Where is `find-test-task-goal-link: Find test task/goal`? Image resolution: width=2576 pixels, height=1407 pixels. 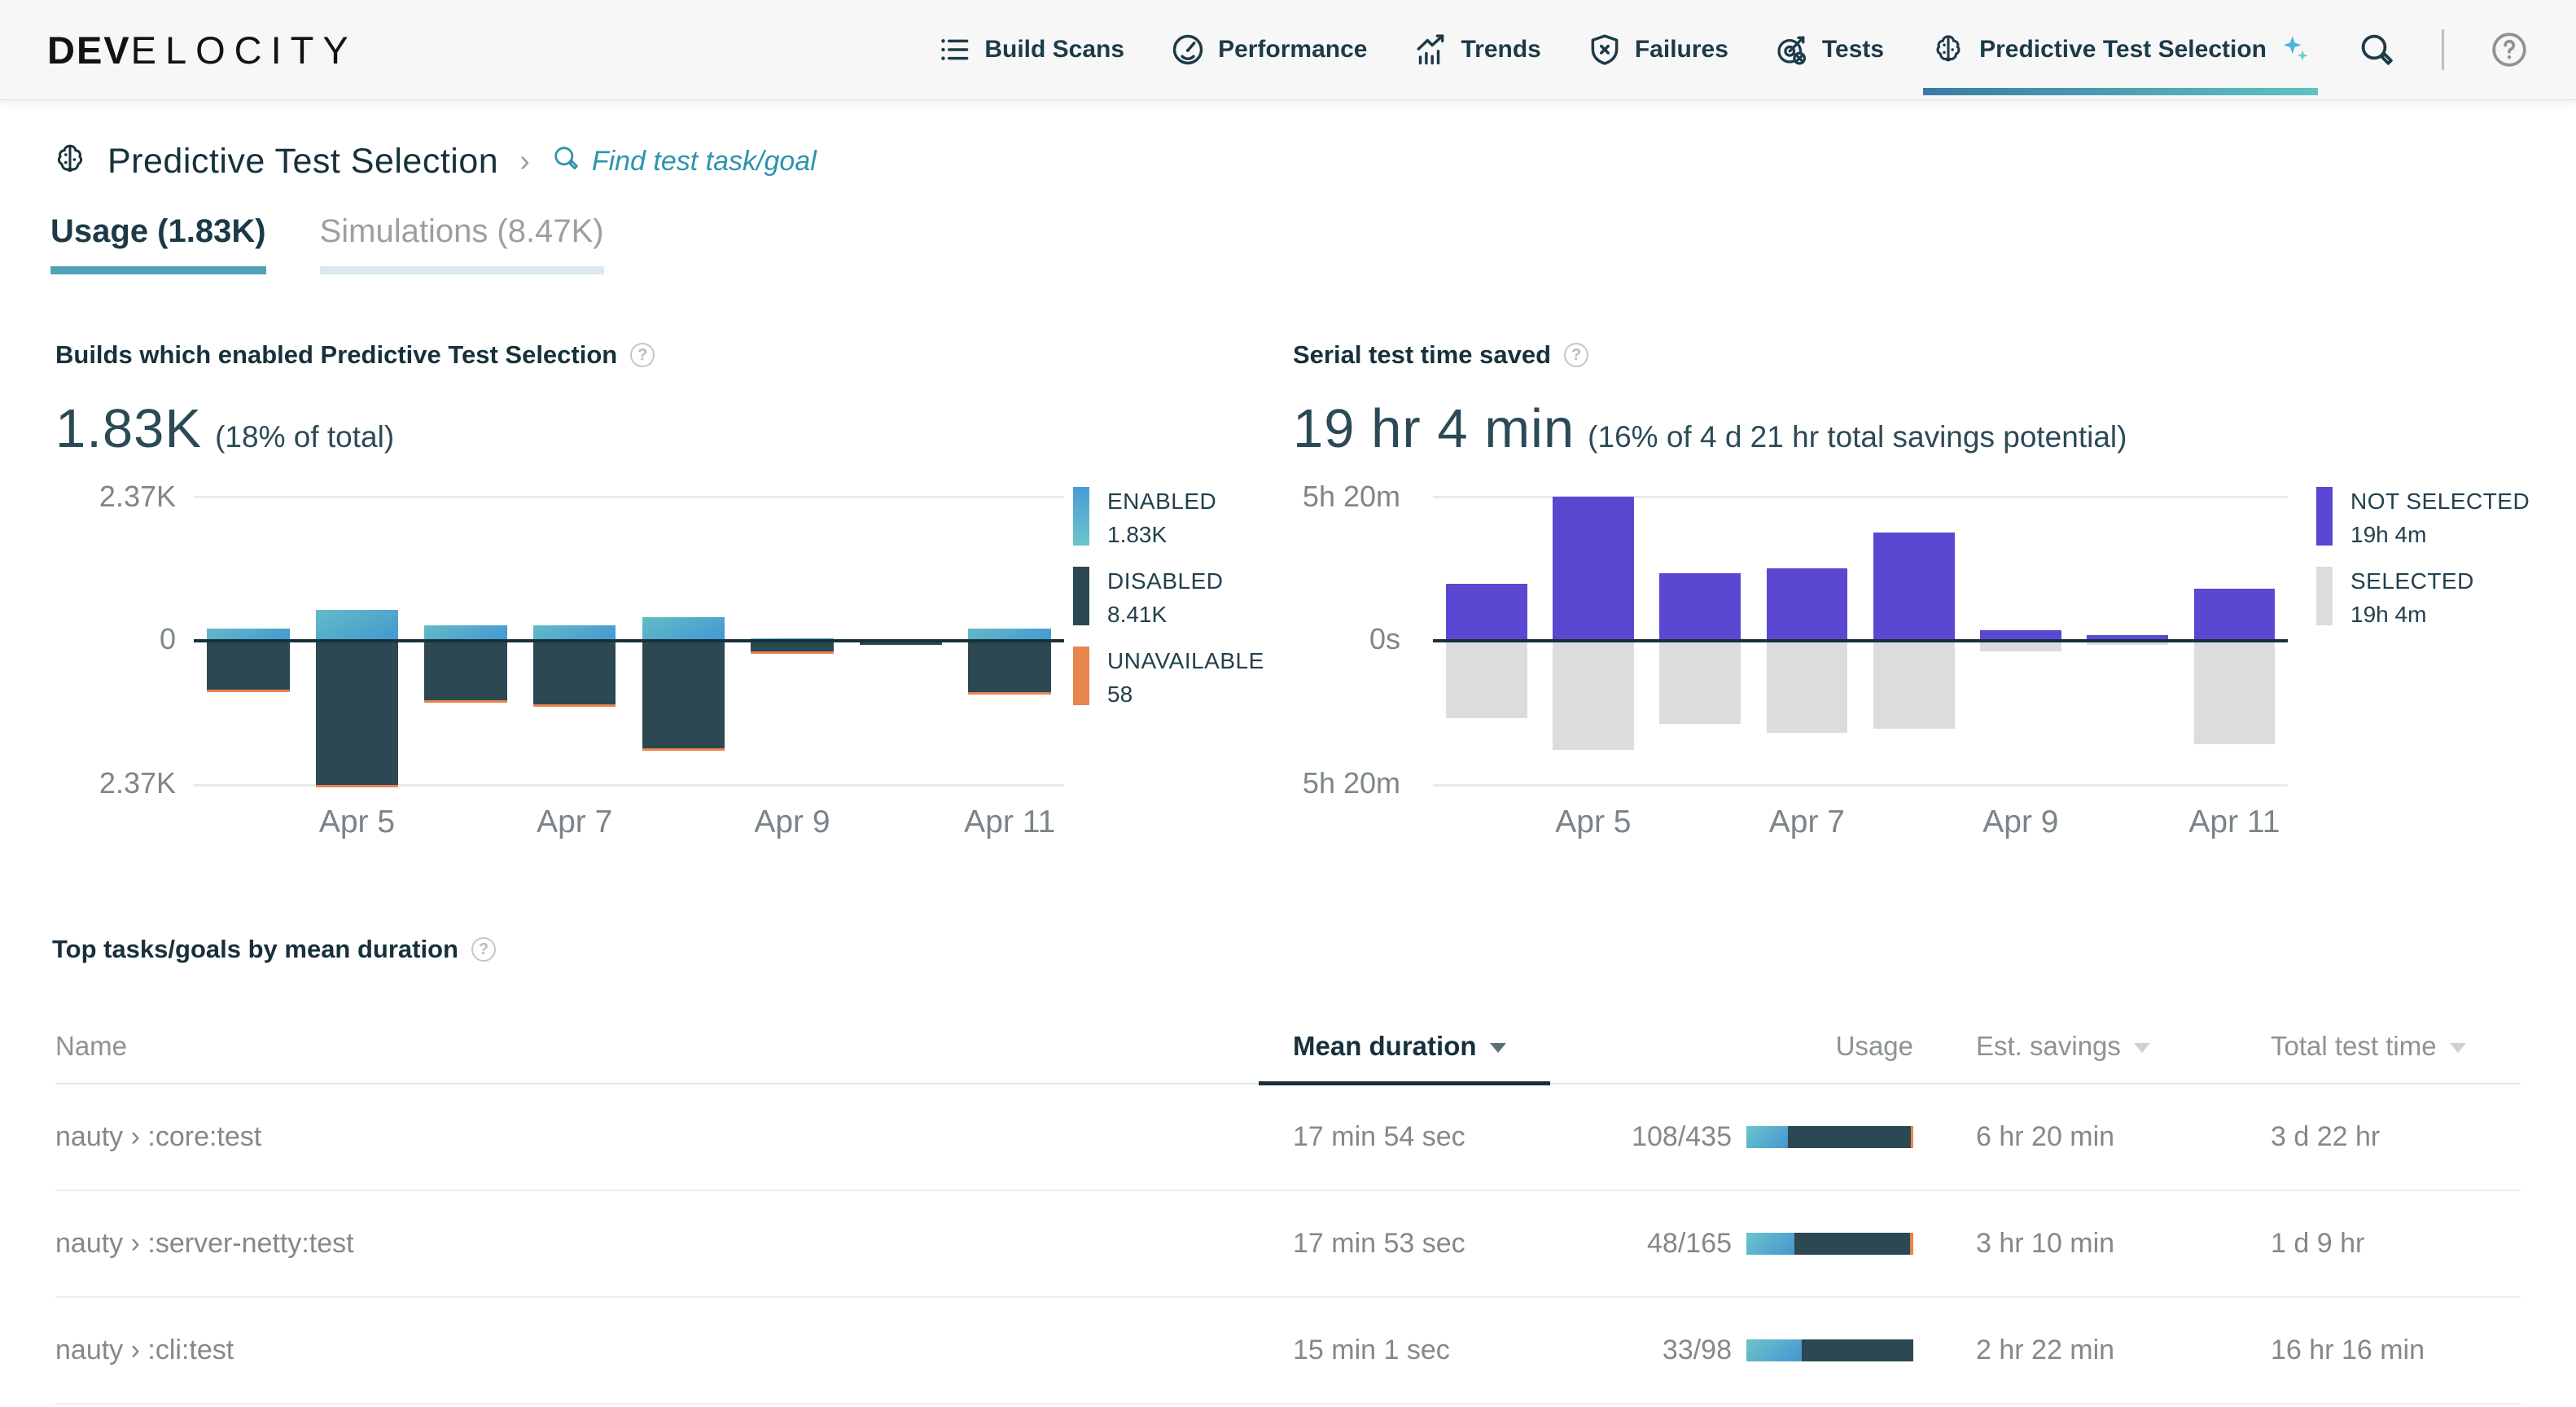
find-test-task-goal-link: Find test task/goal is located at coordinates (684, 162).